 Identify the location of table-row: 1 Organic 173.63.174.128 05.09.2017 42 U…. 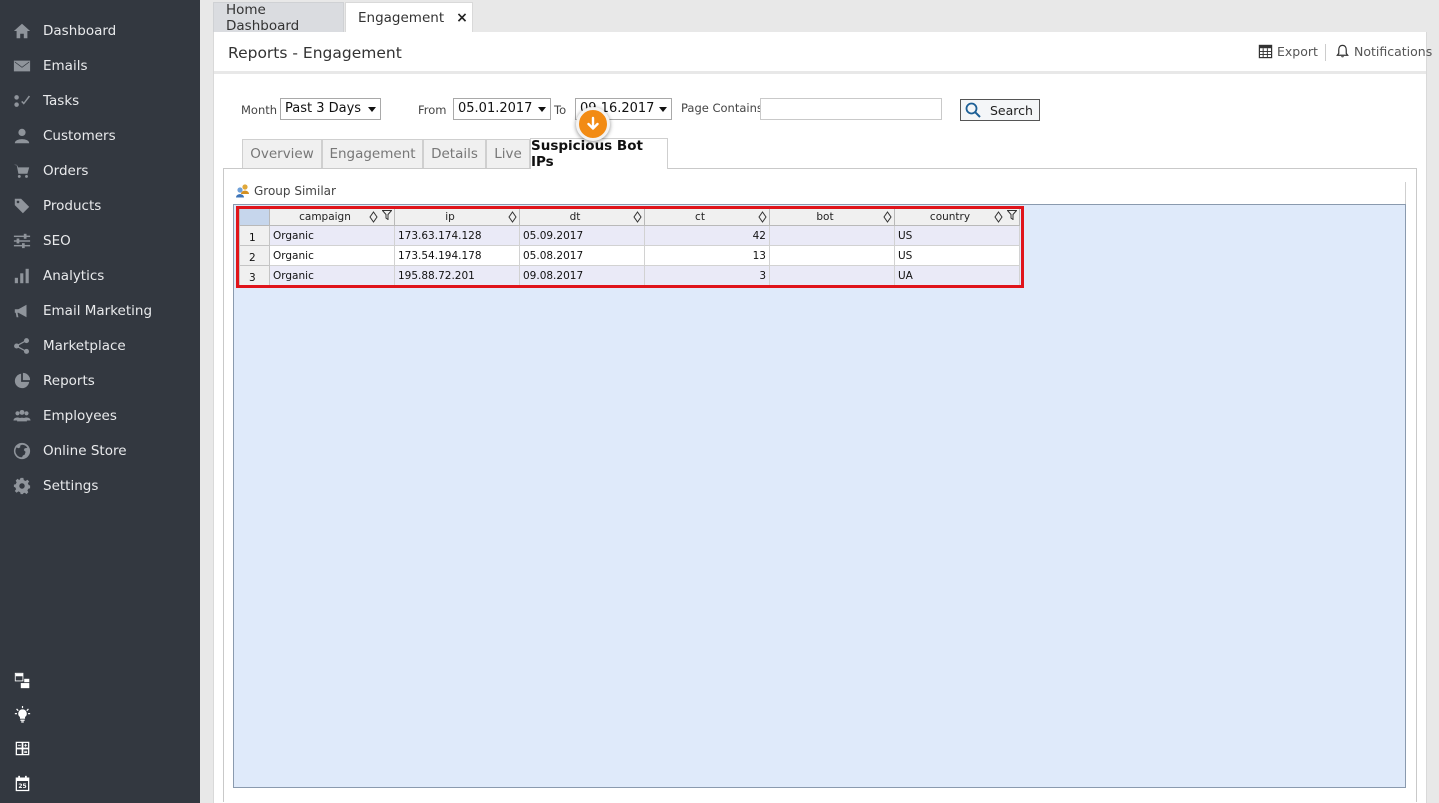
(629, 235).